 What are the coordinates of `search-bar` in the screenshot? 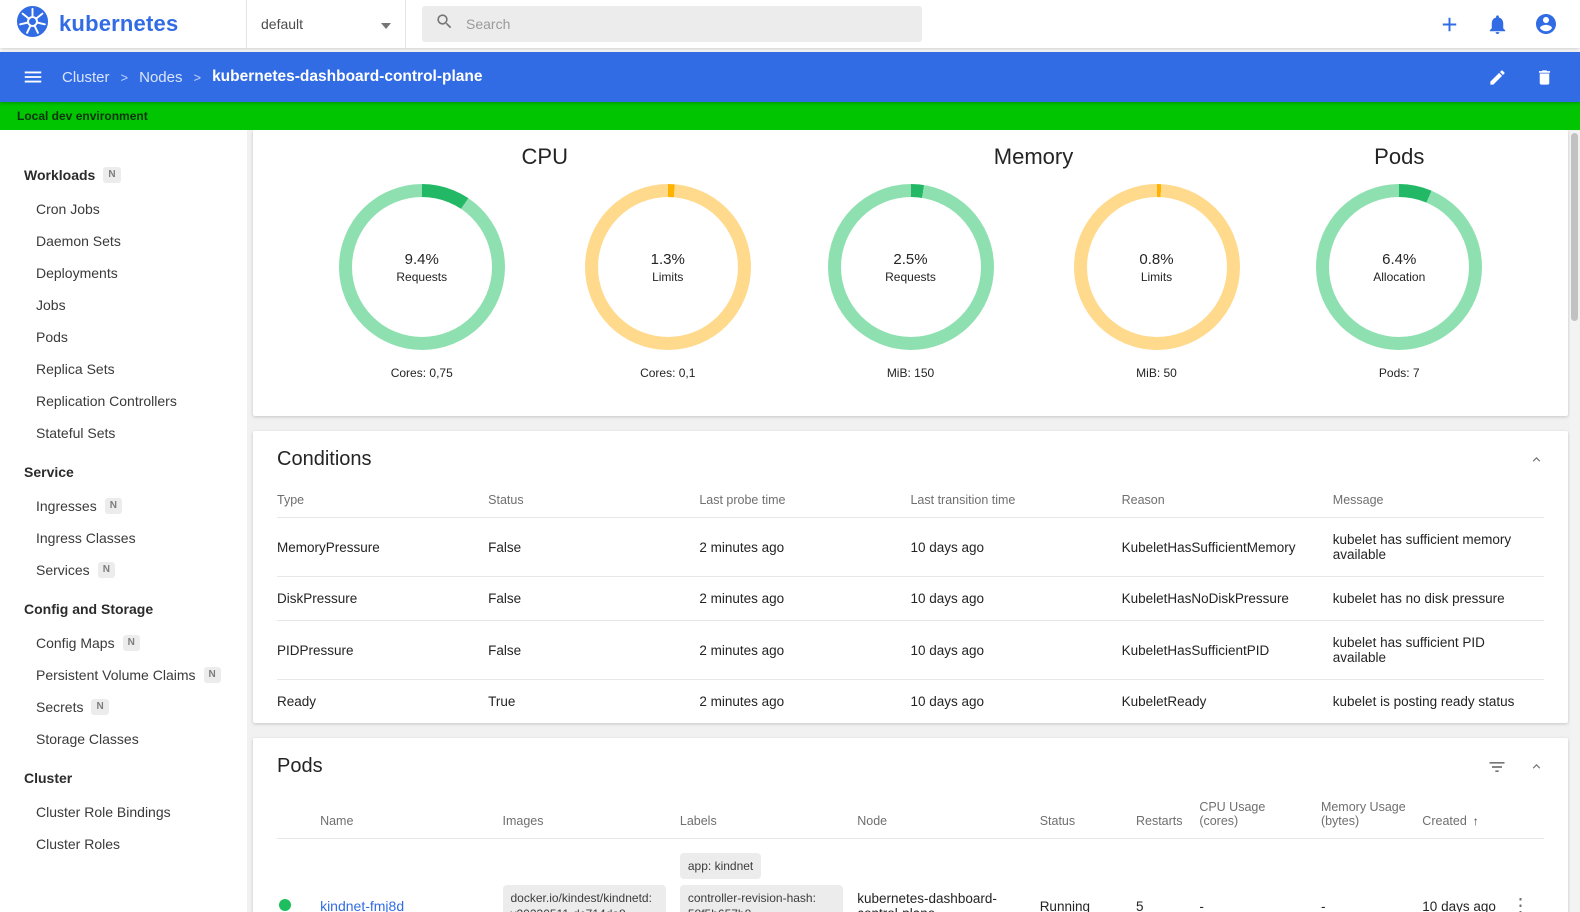 It's located at (672, 24).